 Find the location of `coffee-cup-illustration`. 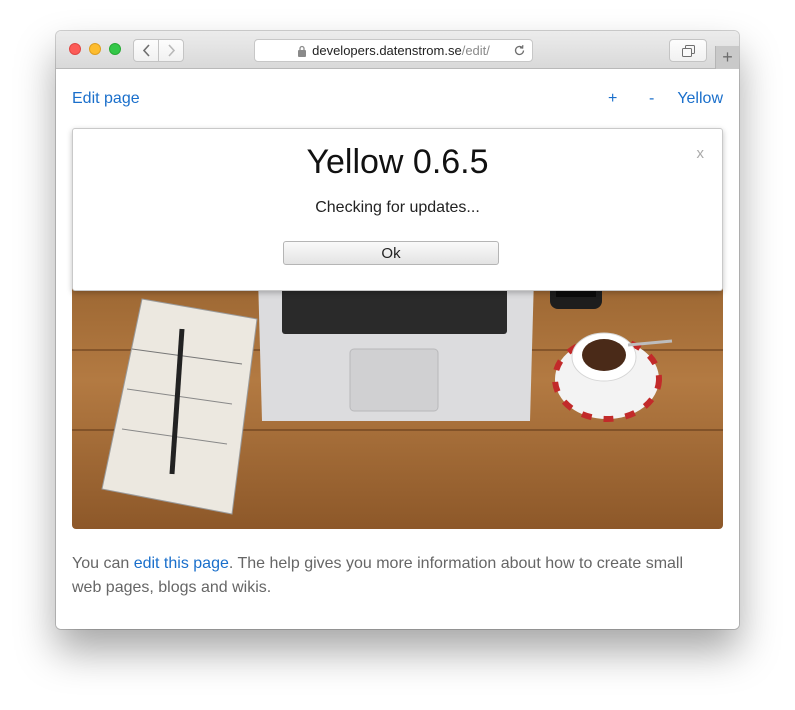

coffee-cup-illustration is located at coordinates (612, 377).